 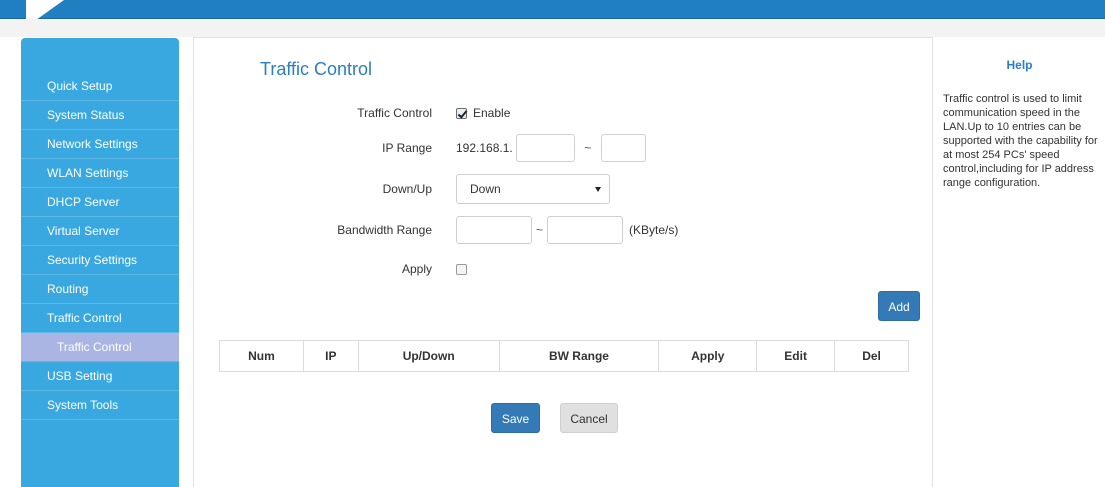 I want to click on col-ip: IP, so click(x=330, y=356).